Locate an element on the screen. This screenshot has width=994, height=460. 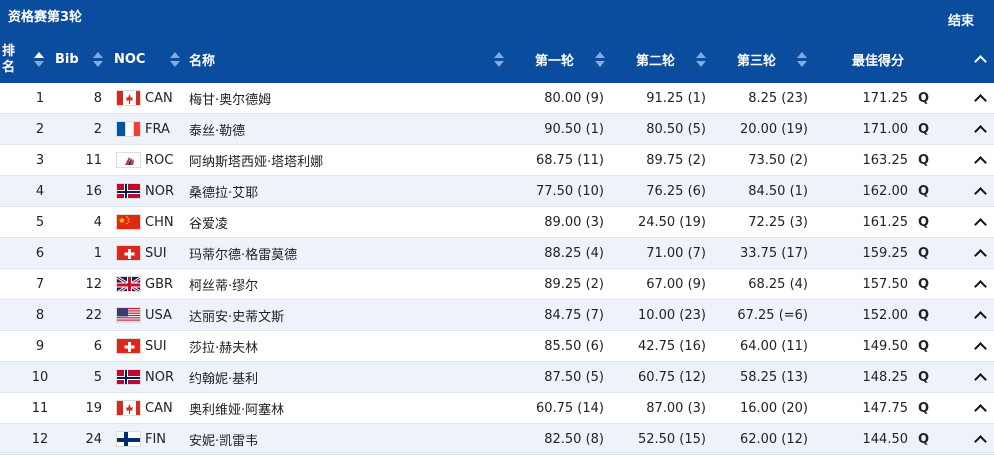
best-score: 149.50 is located at coordinates (885, 346).